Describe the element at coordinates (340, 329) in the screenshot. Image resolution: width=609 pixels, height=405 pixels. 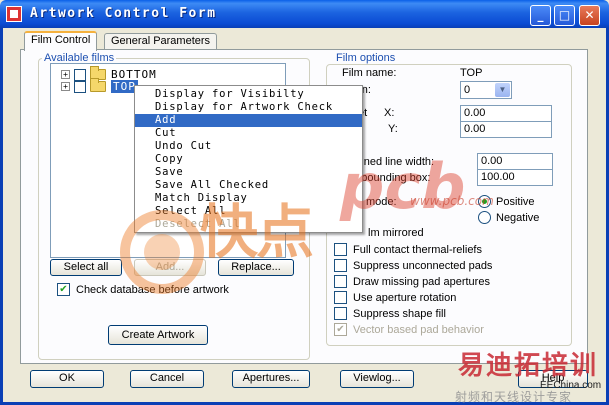
I see `vector-pad-checkbox: ✔` at that location.